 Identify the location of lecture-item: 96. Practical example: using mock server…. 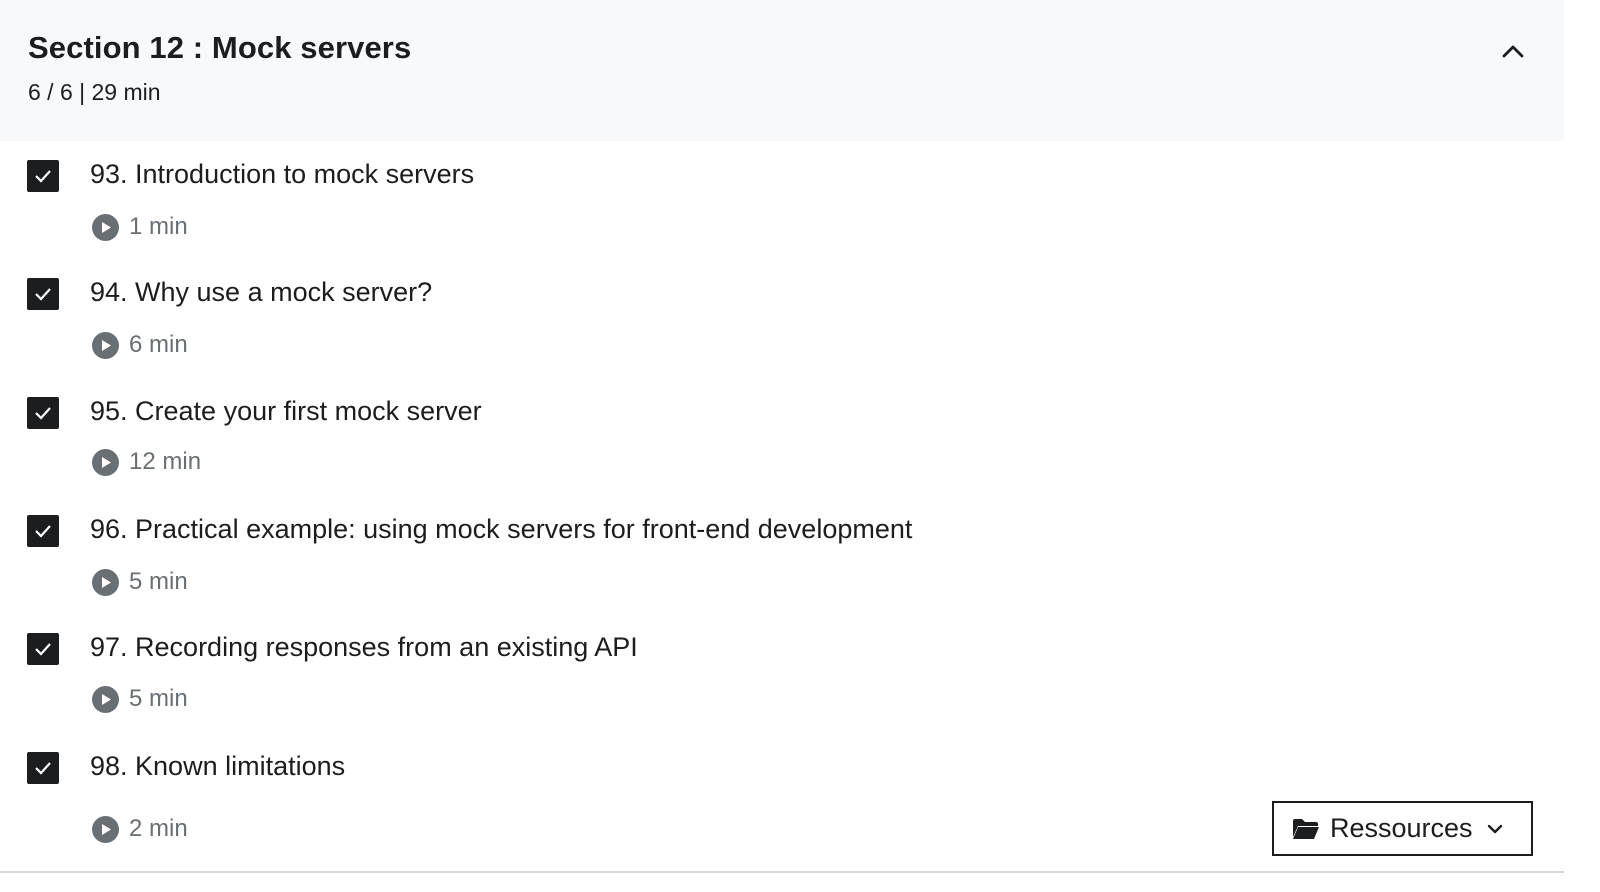
(782, 555).